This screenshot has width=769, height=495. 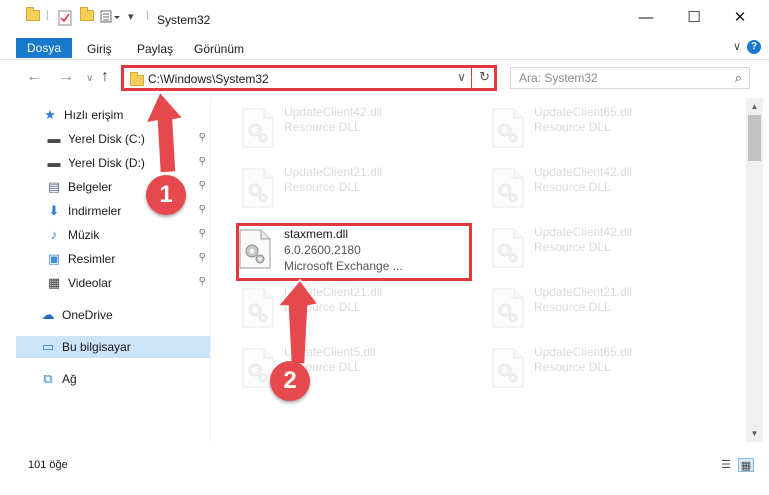 I want to click on tab-share: Paylaş, so click(x=155, y=49).